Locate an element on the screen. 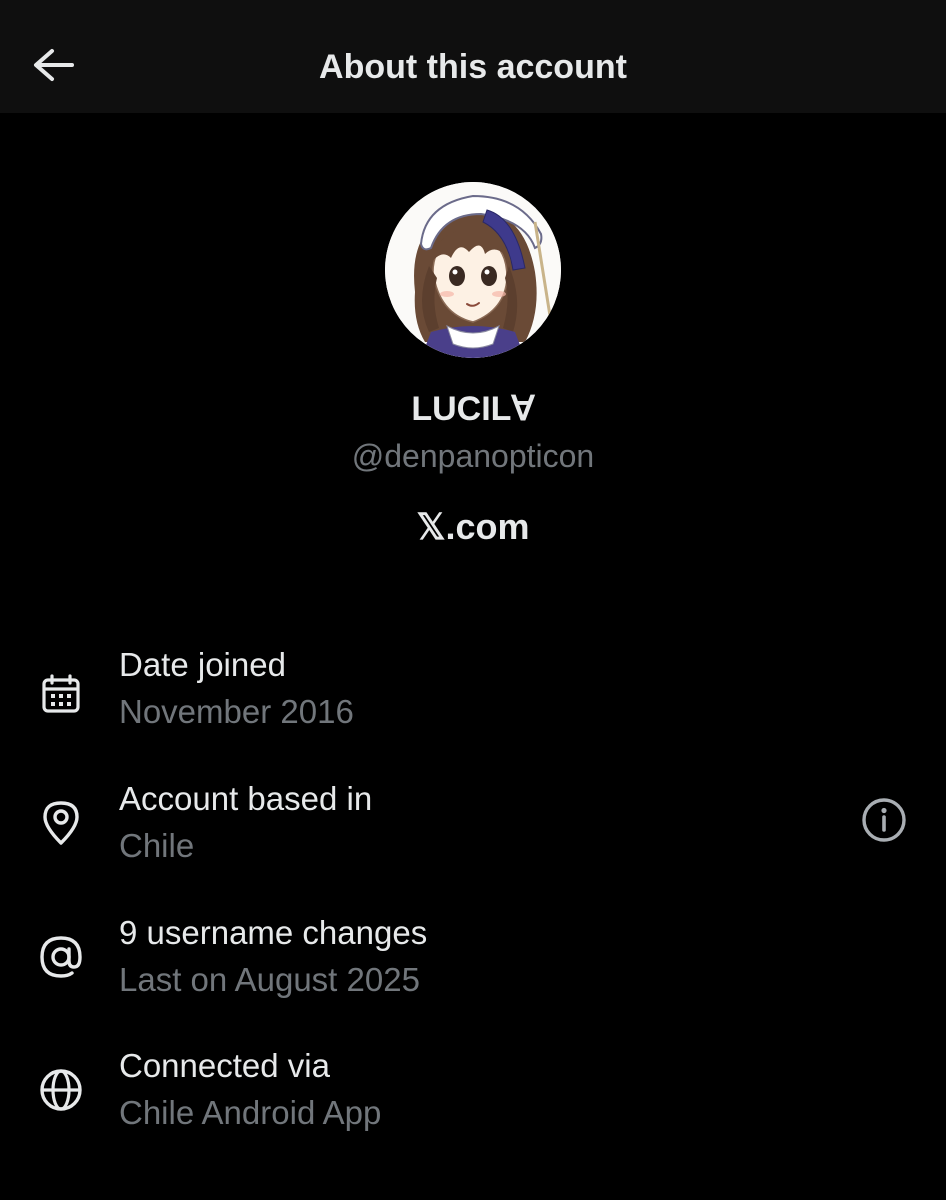 The width and height of the screenshot is (946, 1200). account-based-in-label: Account based in is located at coordinates (246, 798).